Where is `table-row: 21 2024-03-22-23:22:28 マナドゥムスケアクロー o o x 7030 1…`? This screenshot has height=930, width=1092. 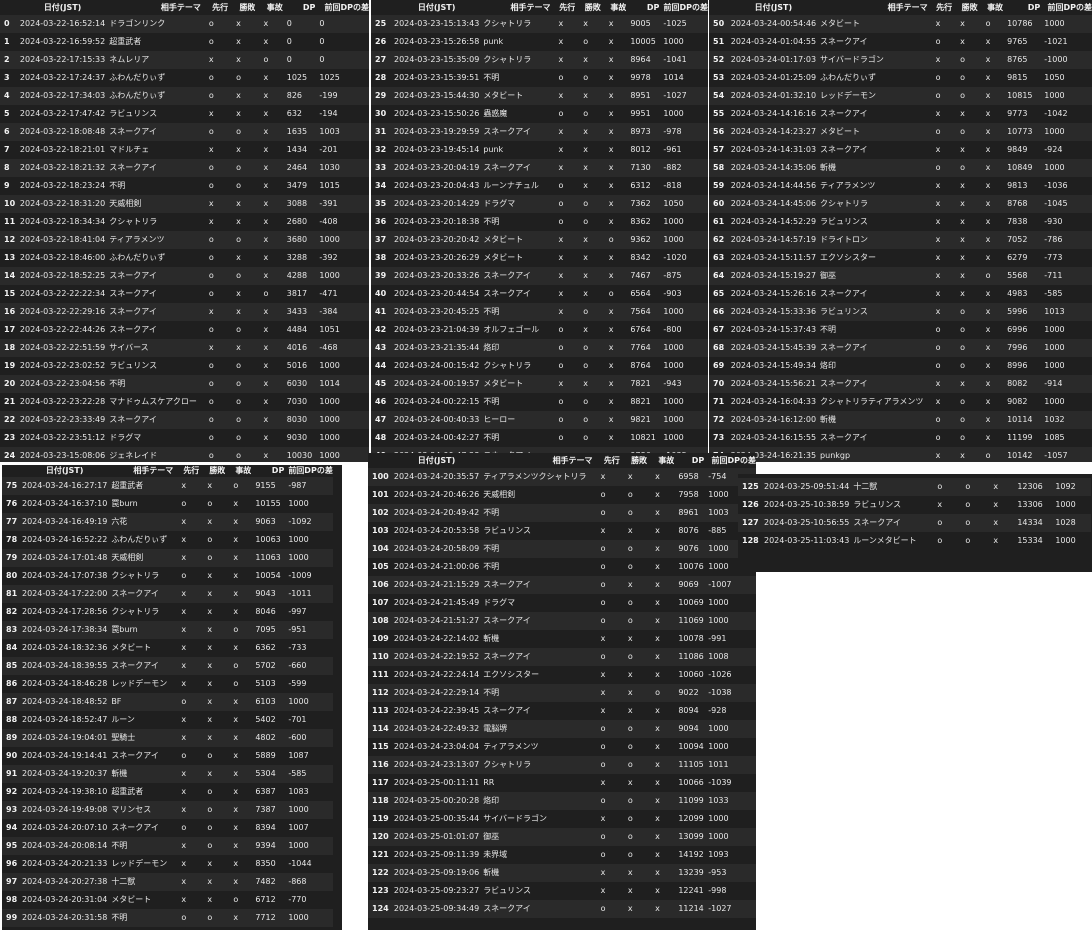
table-row: 21 2024-03-22-23:22:28 マナドゥムスケアクロー o o x 7030 1… is located at coordinates (184, 402).